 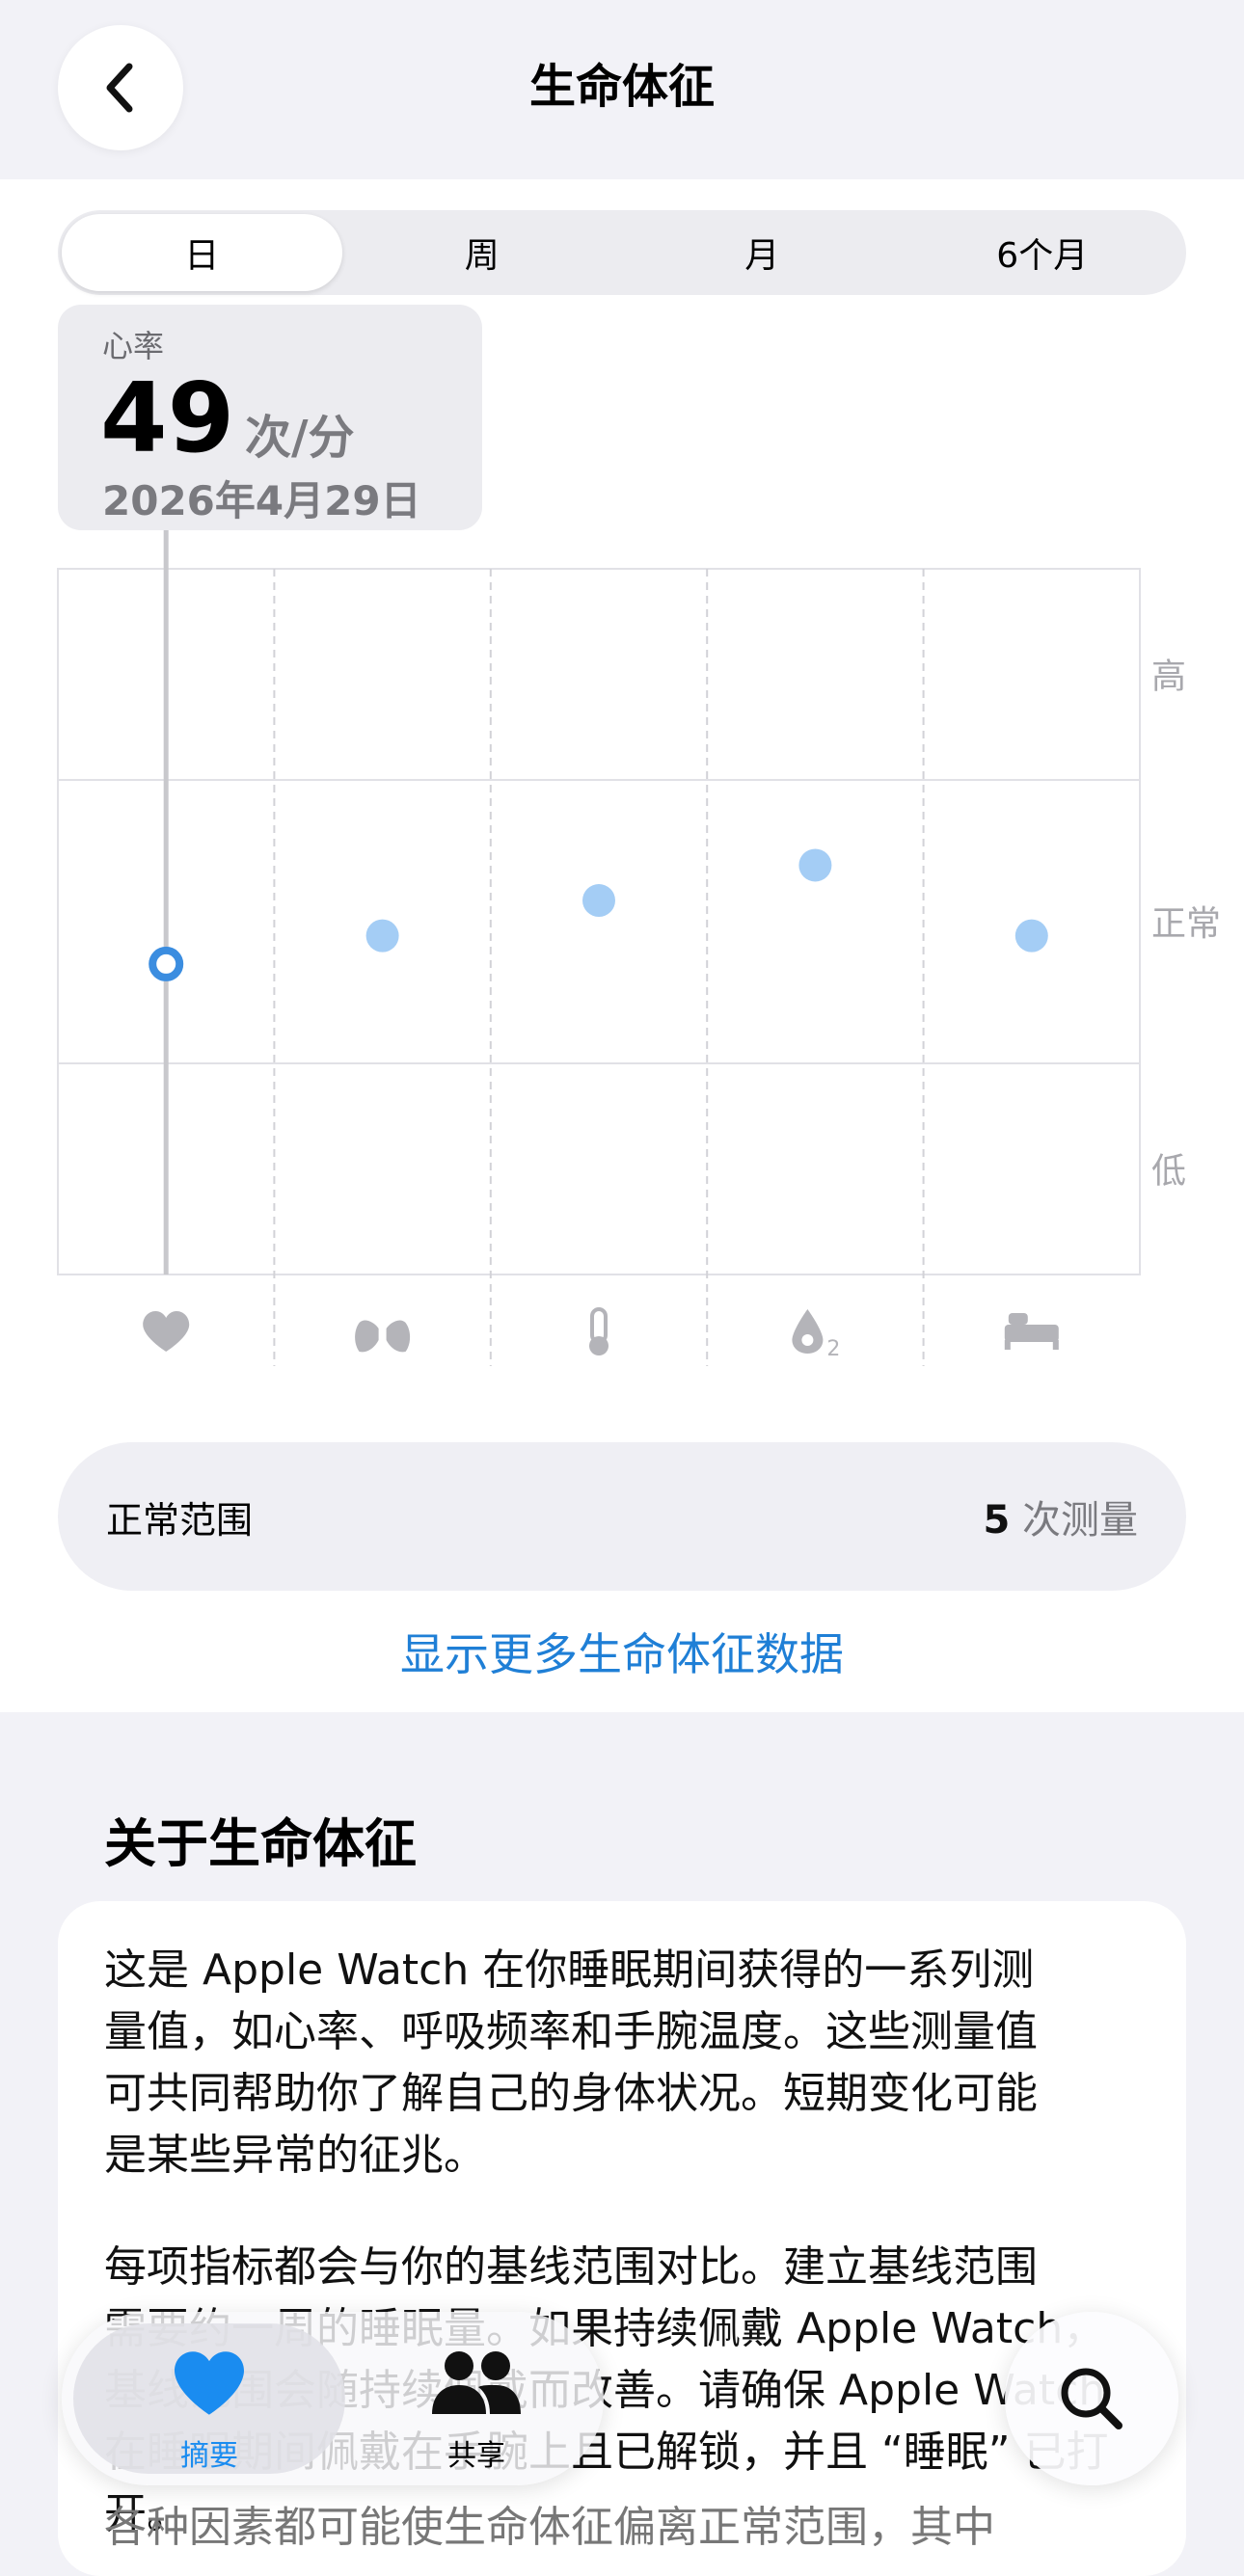 What do you see at coordinates (569, 1970) in the screenshot?
I see `text-line: 这是 Apple Watch 在你睡眠期间获得的一系列测` at bounding box center [569, 1970].